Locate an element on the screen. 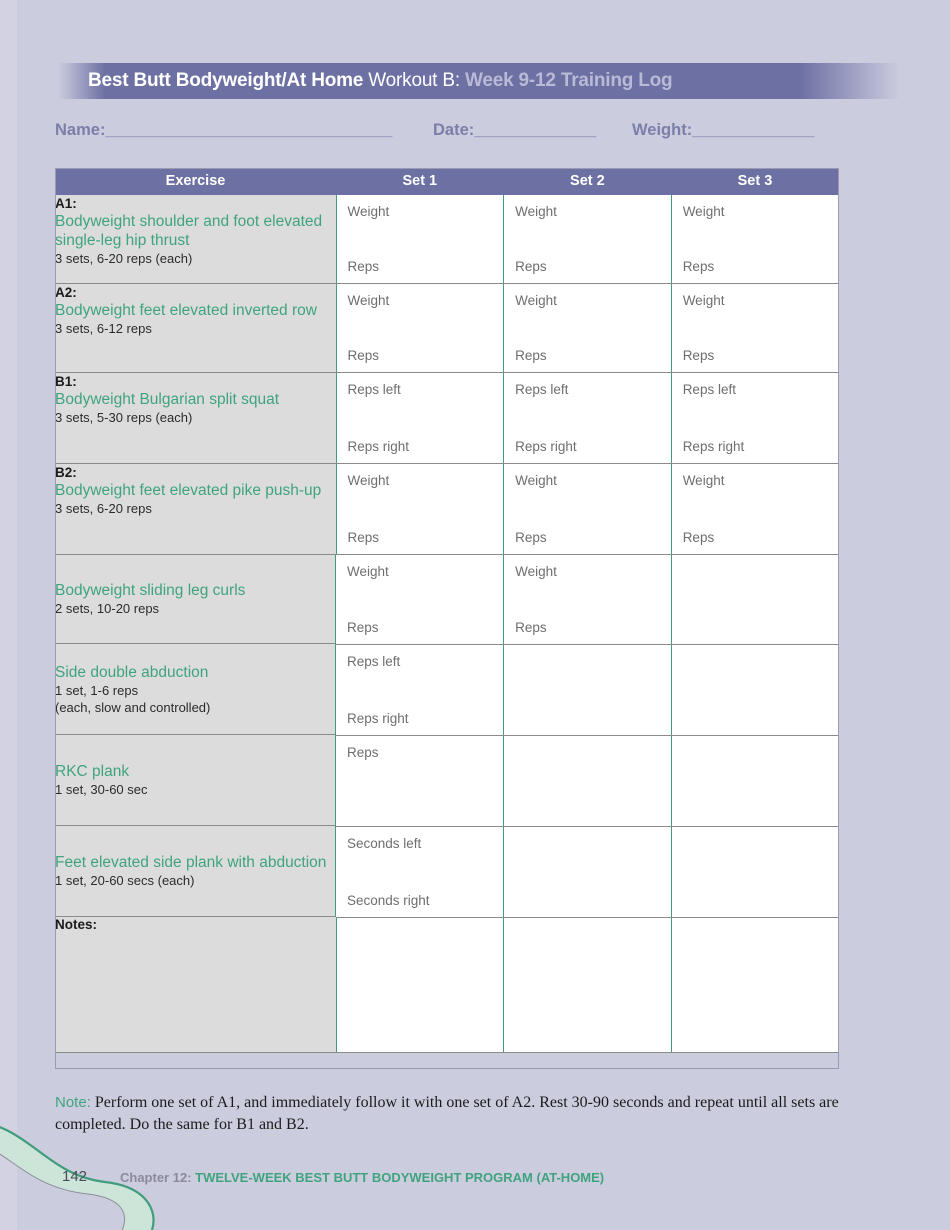  page-title-week: Week 9-12 Training Log is located at coordinates (566, 80).